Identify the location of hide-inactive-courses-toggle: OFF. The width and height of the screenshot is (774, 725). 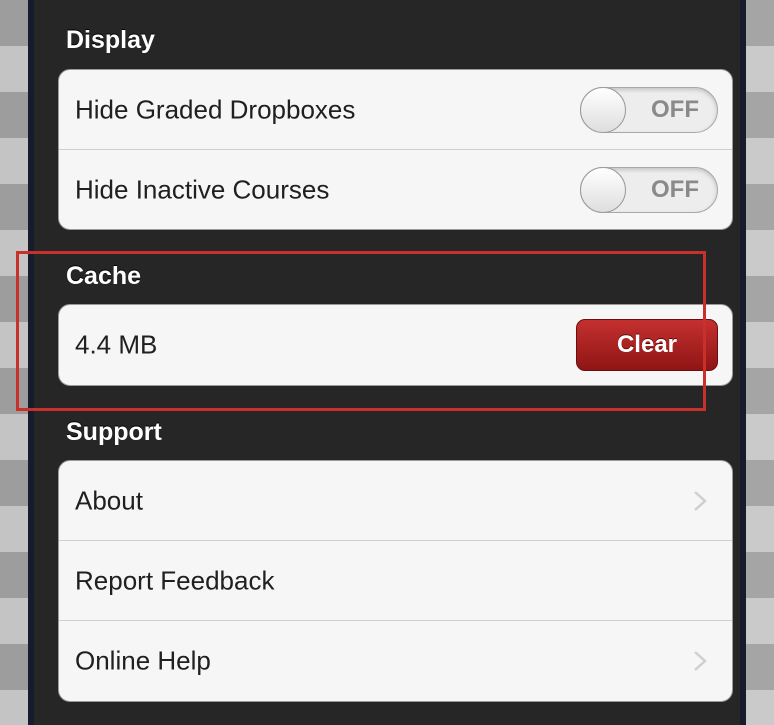
(649, 190).